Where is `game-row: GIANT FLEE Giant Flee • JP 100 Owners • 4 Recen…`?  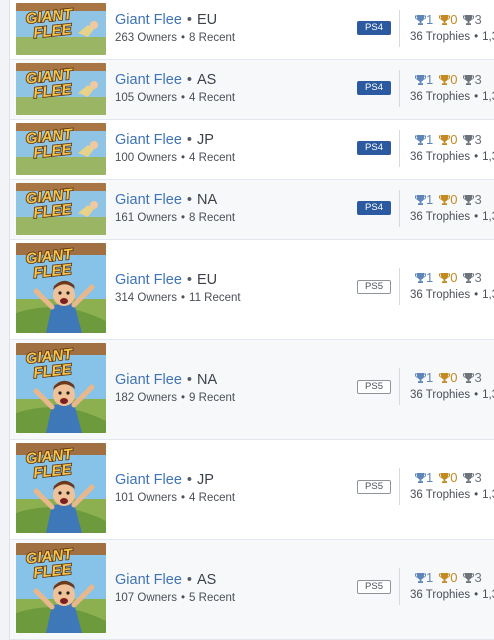 game-row: GIANT FLEE Giant Flee • JP 100 Owners • 4 Recen… is located at coordinates (252, 150).